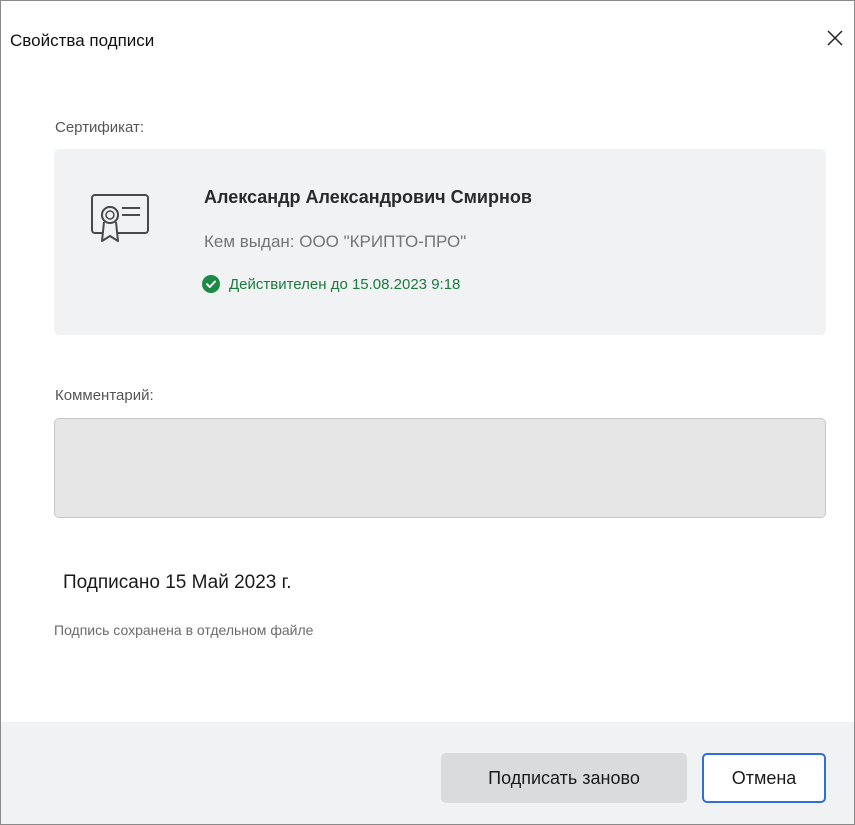  I want to click on title-bar: Свойства подписи, so click(427, 41).